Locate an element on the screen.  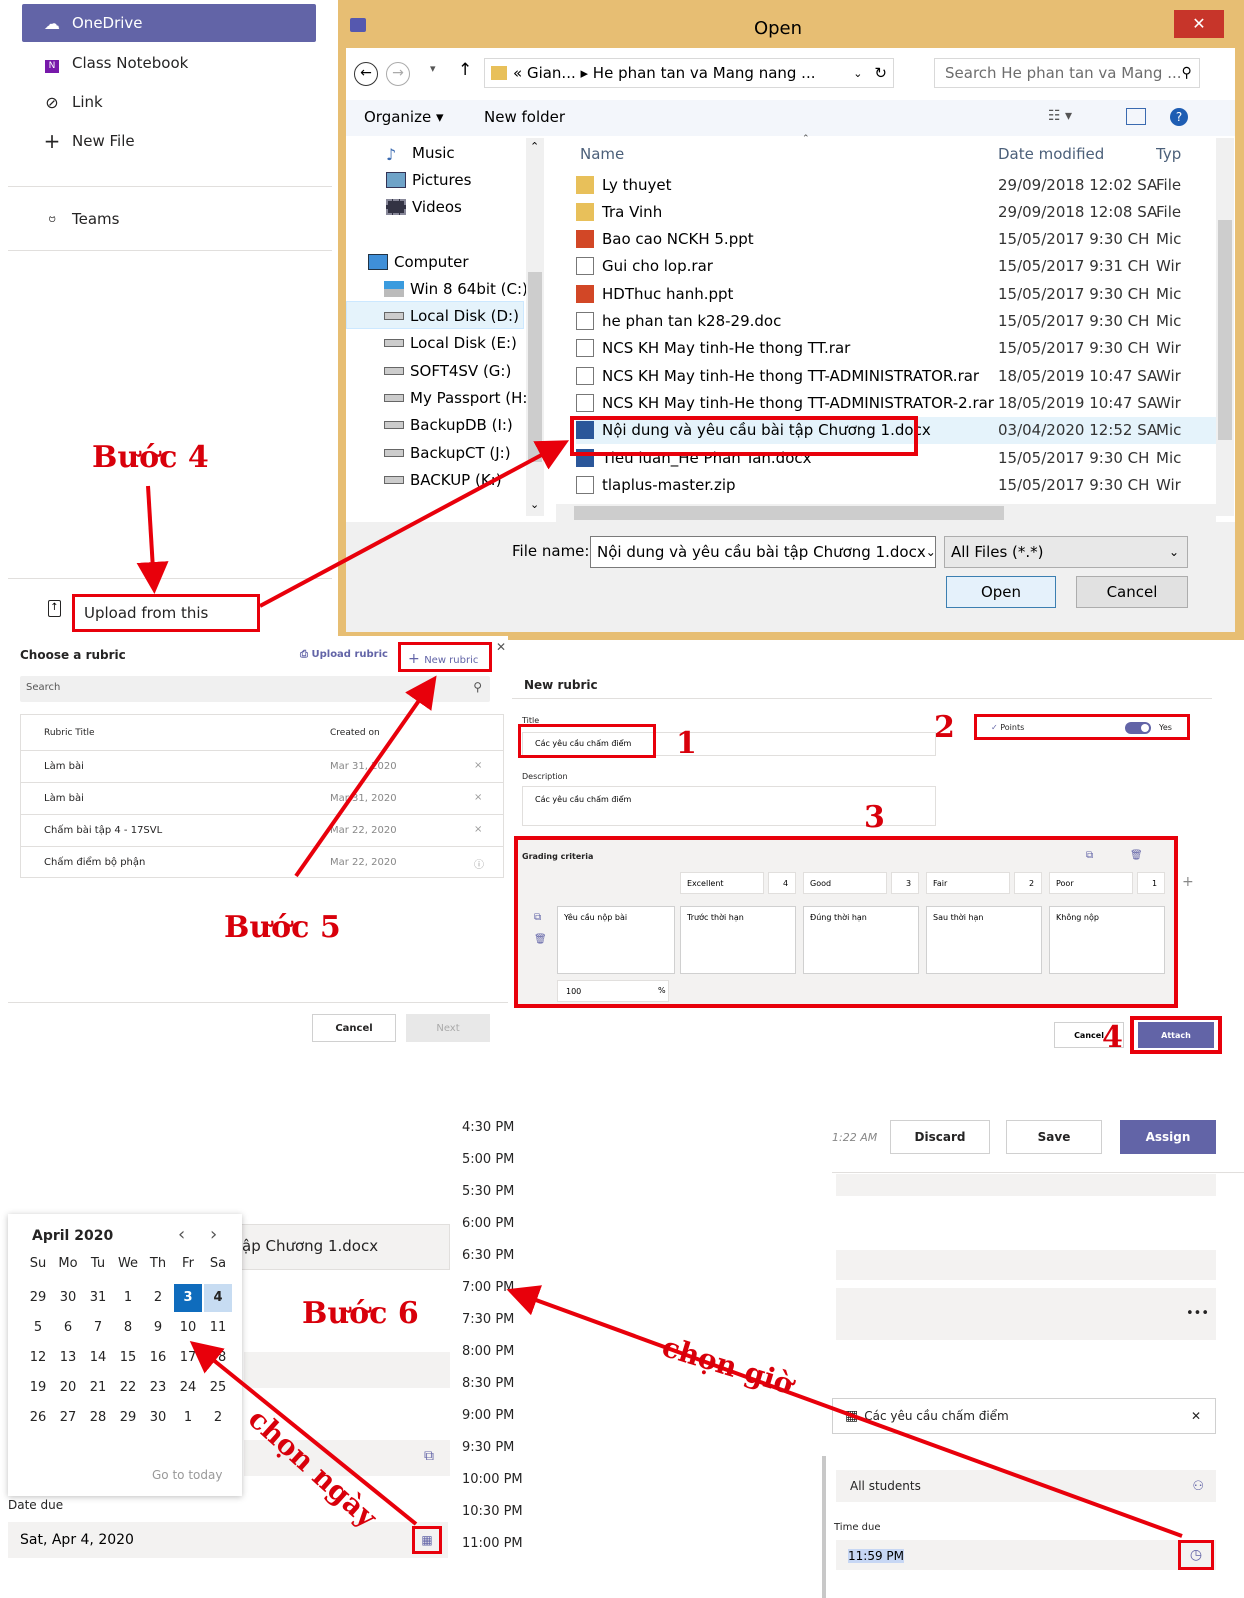
step6-label: Bước 6 is located at coordinates (360, 1313).